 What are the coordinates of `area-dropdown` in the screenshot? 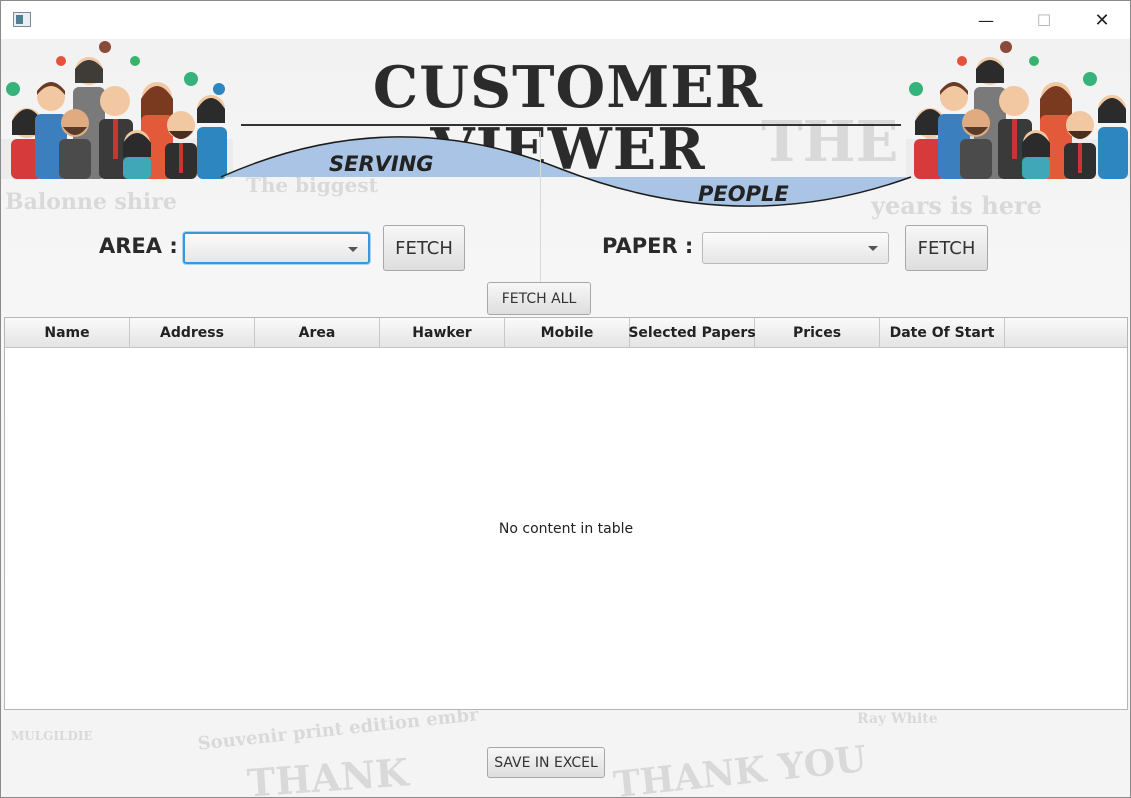 It's located at (276, 248).